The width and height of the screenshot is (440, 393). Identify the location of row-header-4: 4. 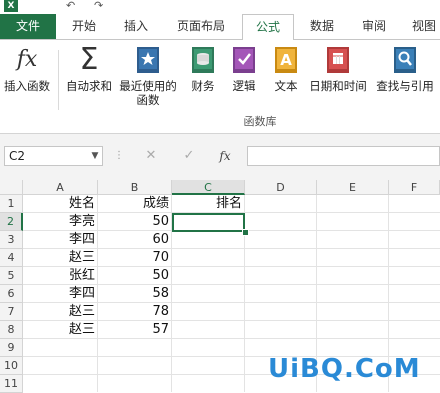
(11, 258).